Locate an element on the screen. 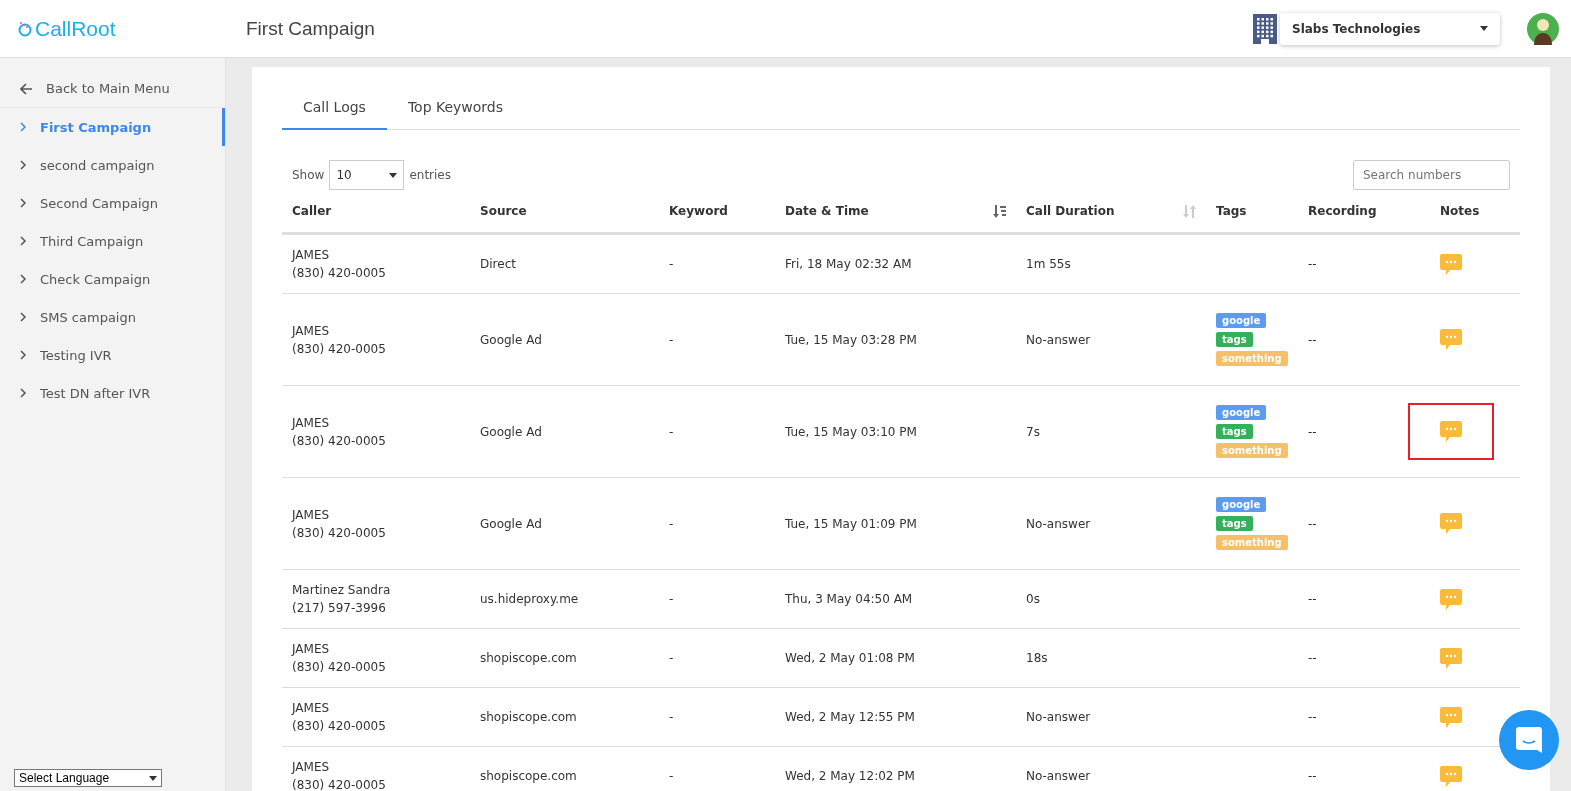  company-select: Slabs Technologies is located at coordinates (1390, 28).